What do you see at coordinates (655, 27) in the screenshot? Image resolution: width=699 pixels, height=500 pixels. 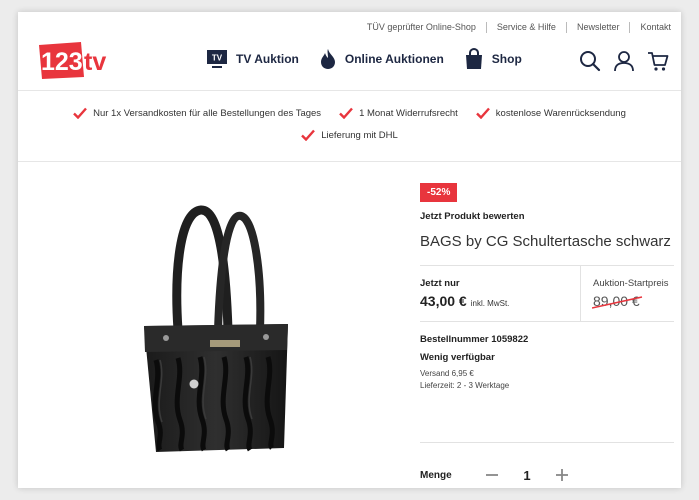 I see `contact-link: Kontakt` at bounding box center [655, 27].